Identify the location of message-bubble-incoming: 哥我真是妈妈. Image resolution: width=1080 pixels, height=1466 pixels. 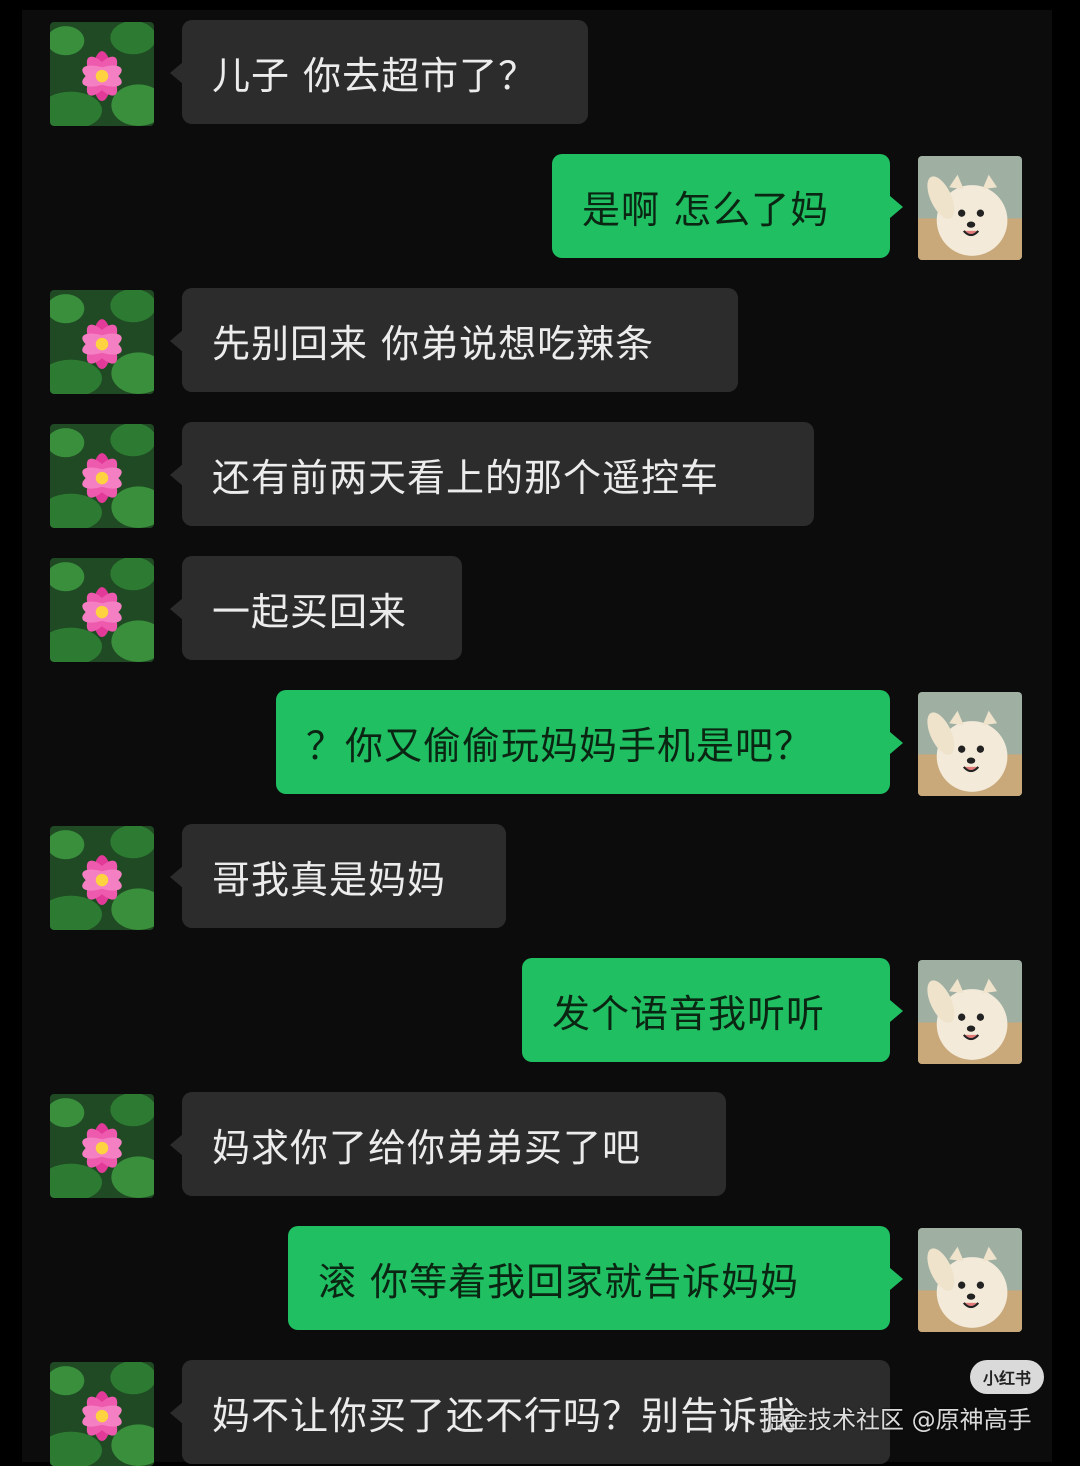
(344, 876).